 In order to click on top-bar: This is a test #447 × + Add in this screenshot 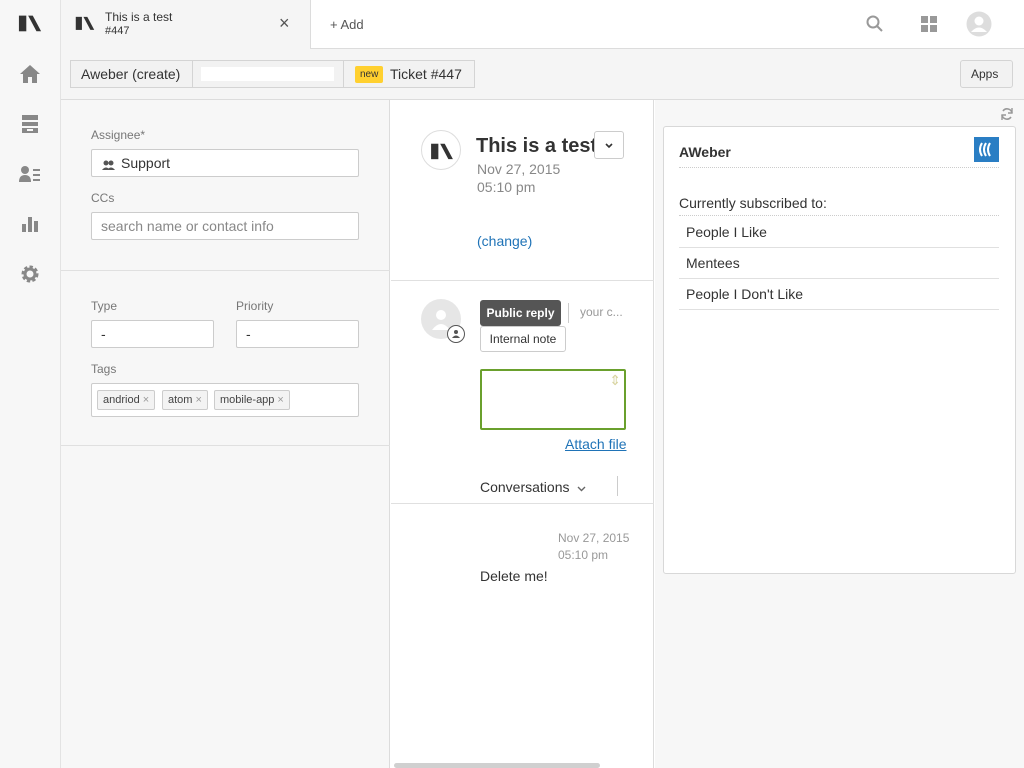, I will do `click(542, 24)`.